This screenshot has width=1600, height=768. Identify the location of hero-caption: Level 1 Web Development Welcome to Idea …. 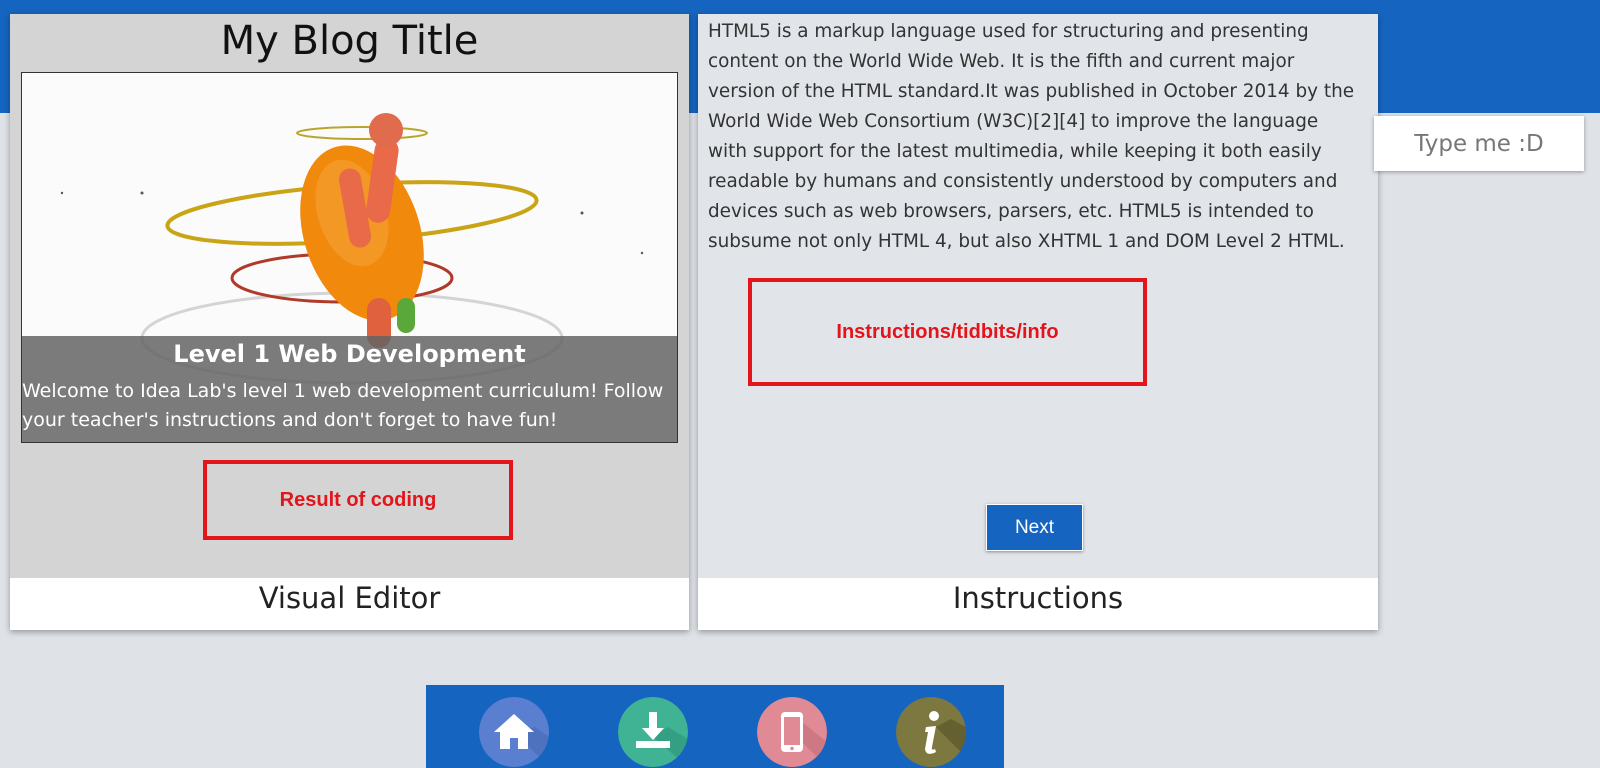
(349, 389).